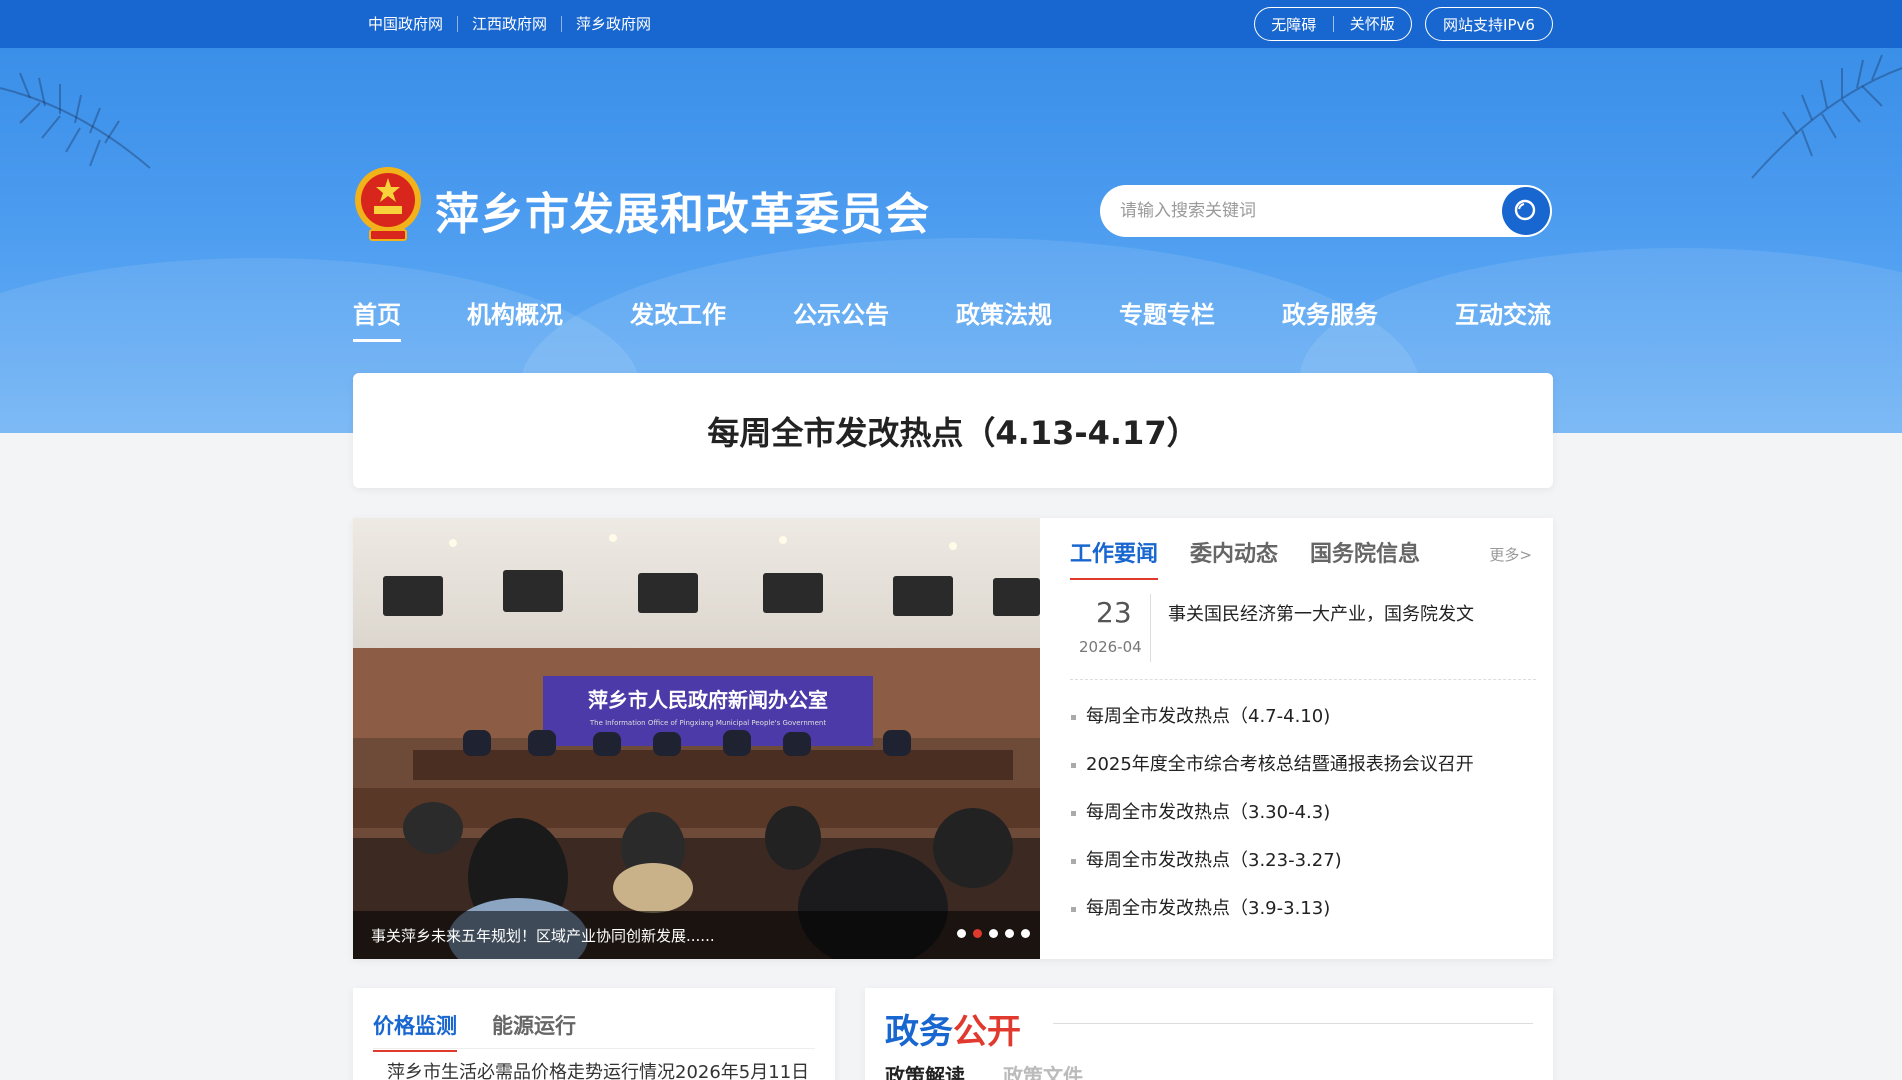 The width and height of the screenshot is (1902, 1080). I want to click on list-item: 2025年度全市综合考核总结暨通报表扬会议召开, so click(1303, 765).